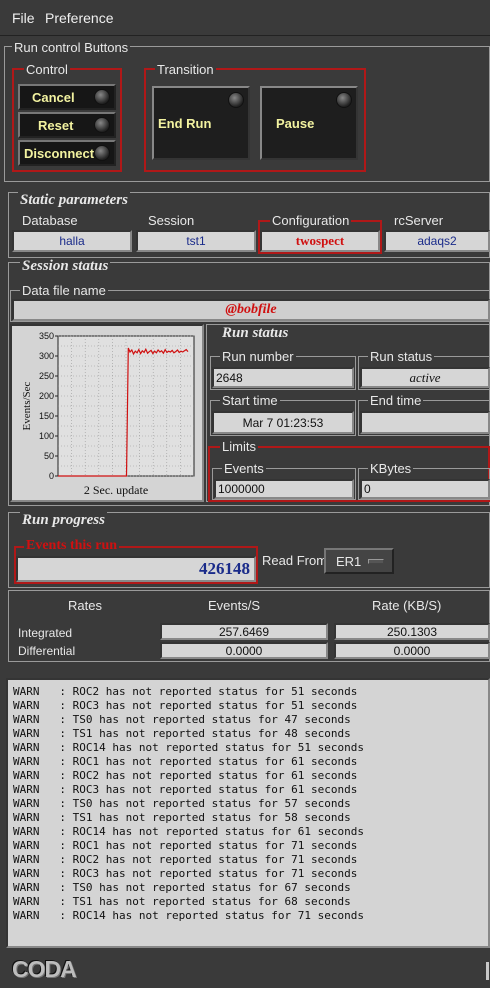 The height and width of the screenshot is (988, 490). I want to click on rcserver-value: adaqs2, so click(437, 241).